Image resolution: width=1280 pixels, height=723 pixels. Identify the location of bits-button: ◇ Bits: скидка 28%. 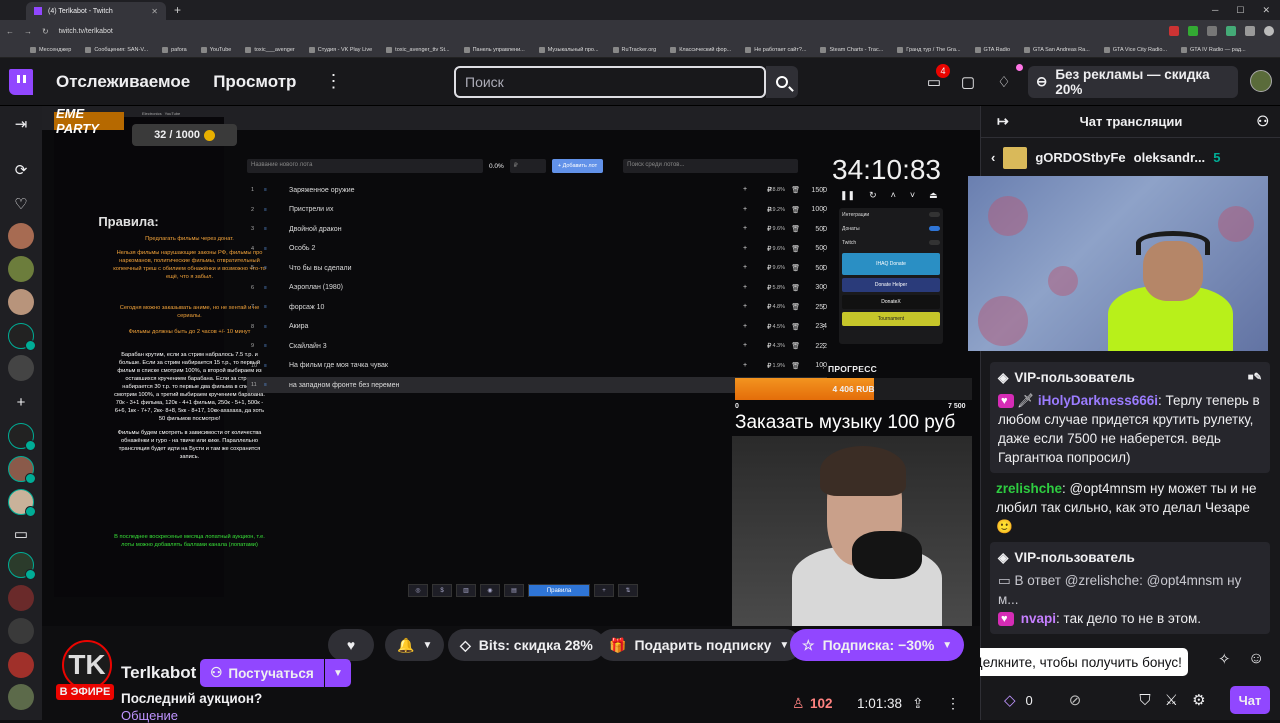
(526, 645).